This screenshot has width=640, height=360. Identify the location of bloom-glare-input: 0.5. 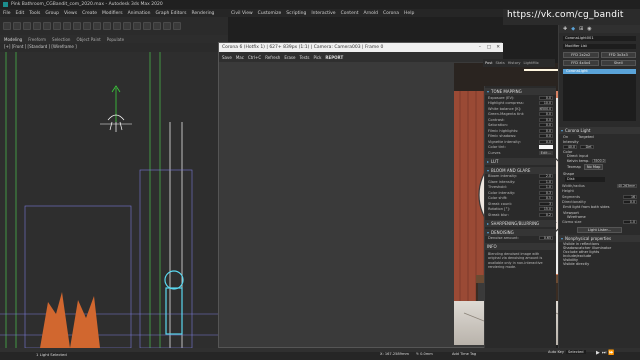
(546, 198).